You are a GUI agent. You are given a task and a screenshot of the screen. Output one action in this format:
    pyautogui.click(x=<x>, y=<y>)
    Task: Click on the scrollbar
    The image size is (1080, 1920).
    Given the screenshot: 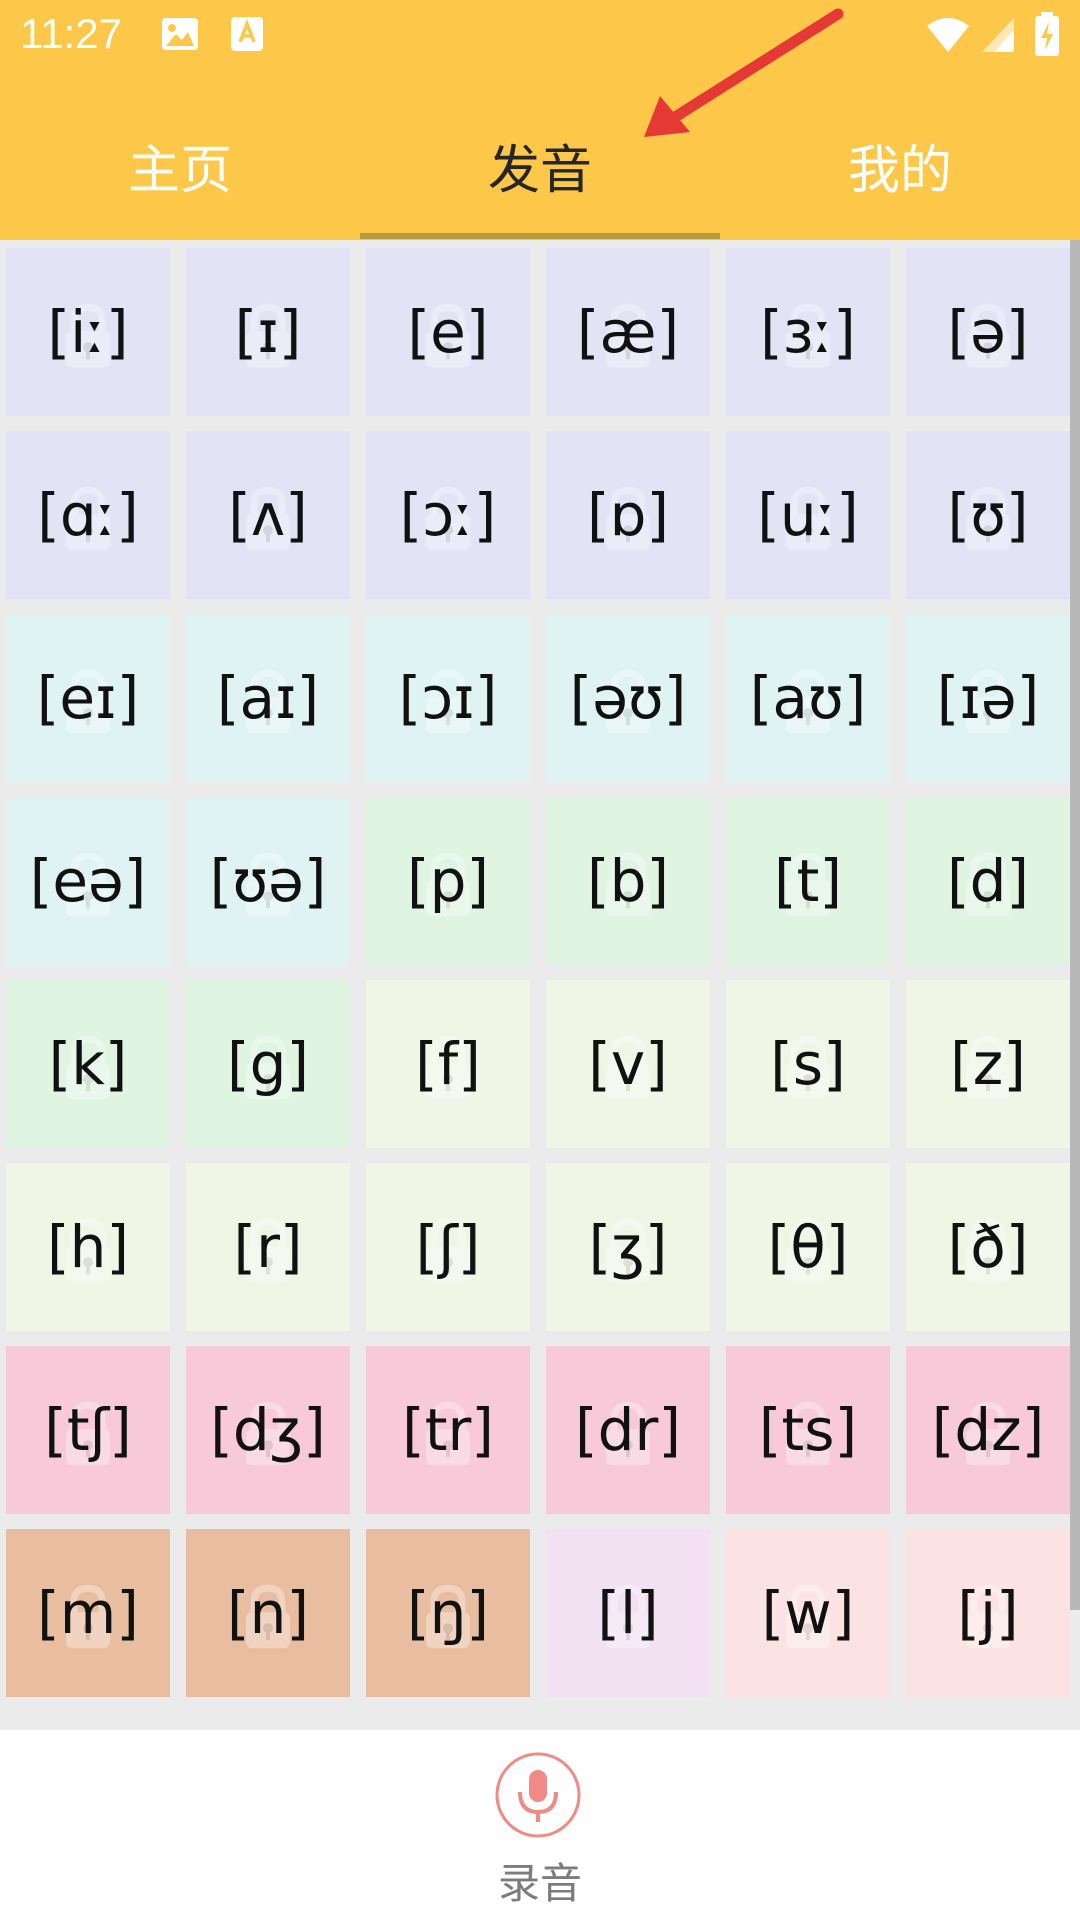 What is the action you would take?
    pyautogui.click(x=1075, y=925)
    